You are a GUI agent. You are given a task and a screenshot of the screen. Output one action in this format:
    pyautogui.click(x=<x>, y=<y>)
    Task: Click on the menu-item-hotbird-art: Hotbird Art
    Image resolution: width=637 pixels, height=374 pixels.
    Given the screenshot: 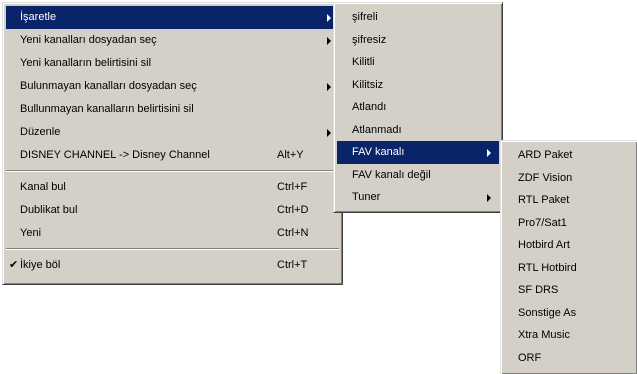 What is the action you would take?
    pyautogui.click(x=569, y=245)
    